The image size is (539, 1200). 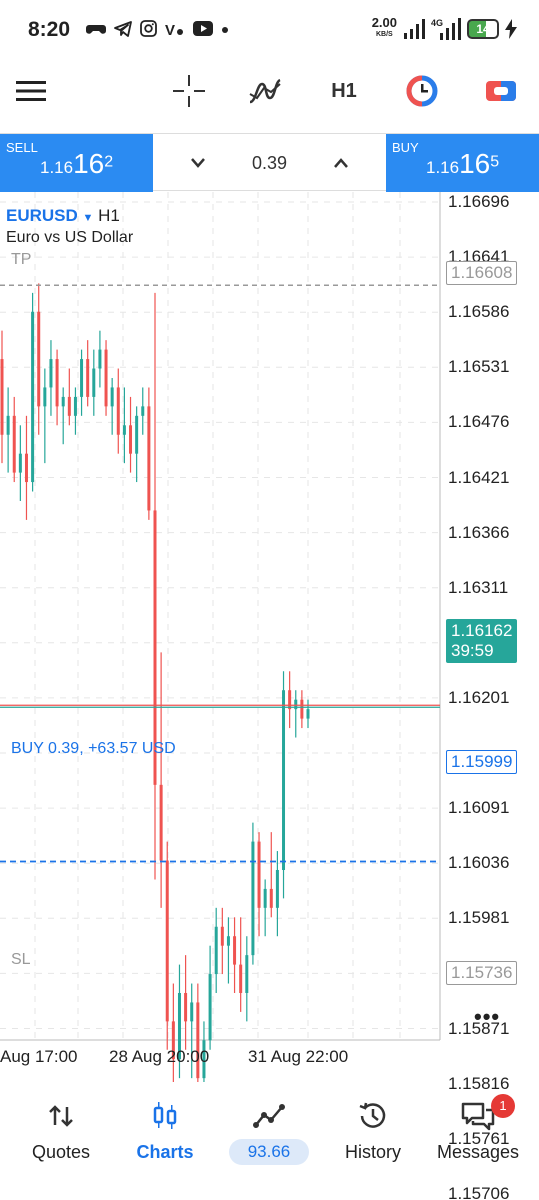 What do you see at coordinates (483, 29) in the screenshot?
I see `battery-icon: 14` at bounding box center [483, 29].